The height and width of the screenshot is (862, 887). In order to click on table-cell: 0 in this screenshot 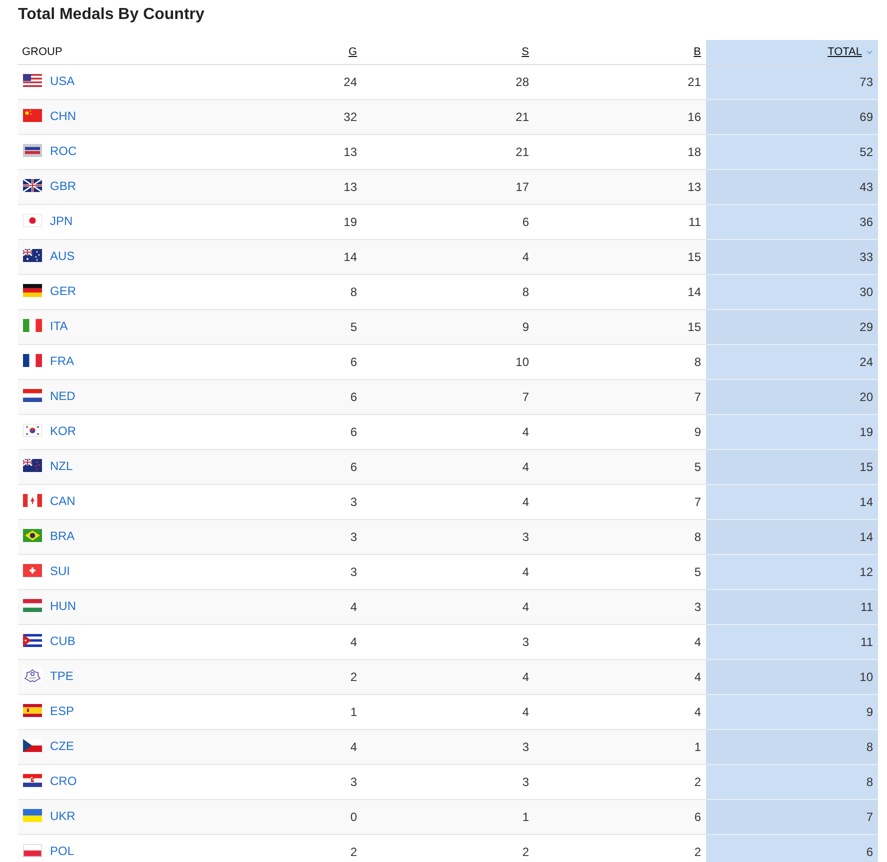, I will do `click(353, 817)`.